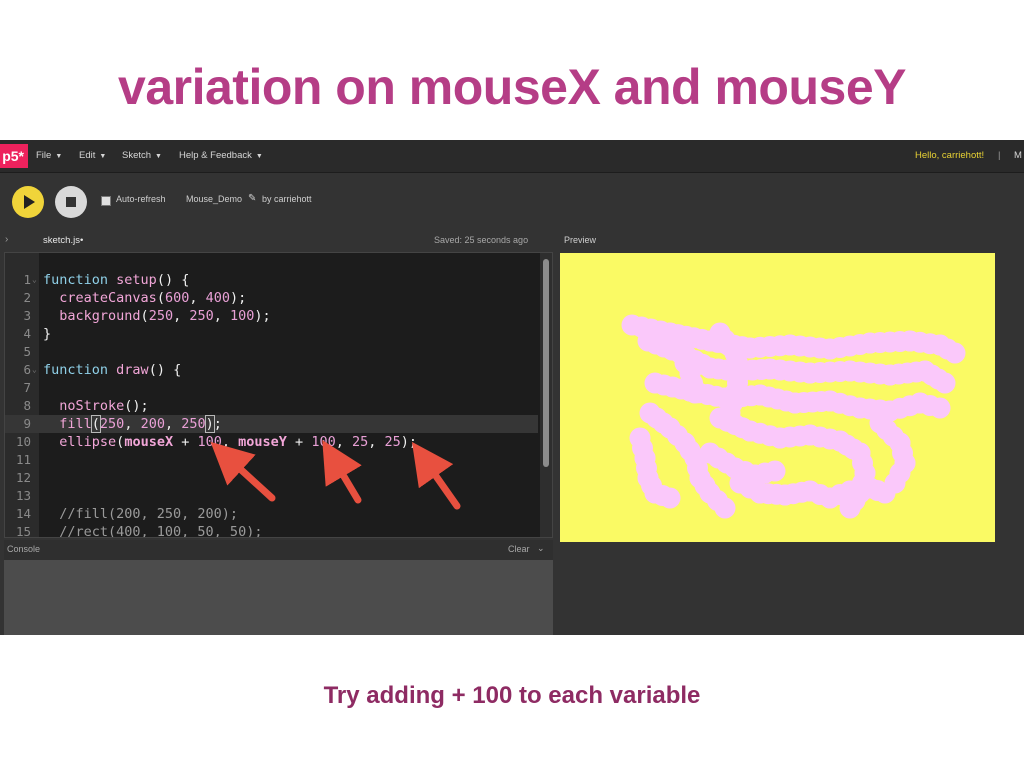 This screenshot has height=768, width=1024. Describe the element at coordinates (106, 201) in the screenshot. I see `auto-refresh-checkbox` at that location.